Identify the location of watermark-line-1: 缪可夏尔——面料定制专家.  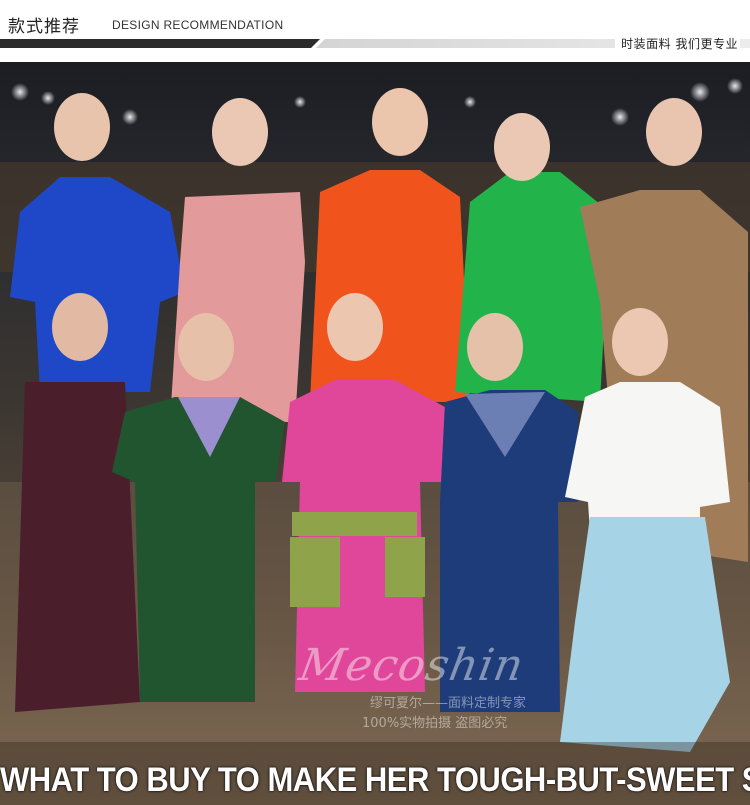
(448, 703).